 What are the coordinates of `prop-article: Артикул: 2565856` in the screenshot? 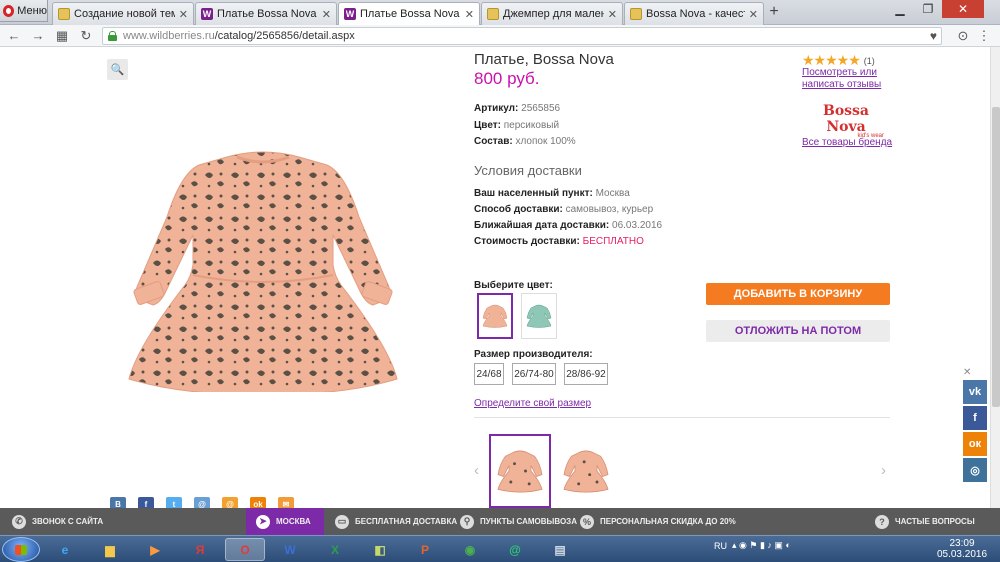 It's located at (517, 108).